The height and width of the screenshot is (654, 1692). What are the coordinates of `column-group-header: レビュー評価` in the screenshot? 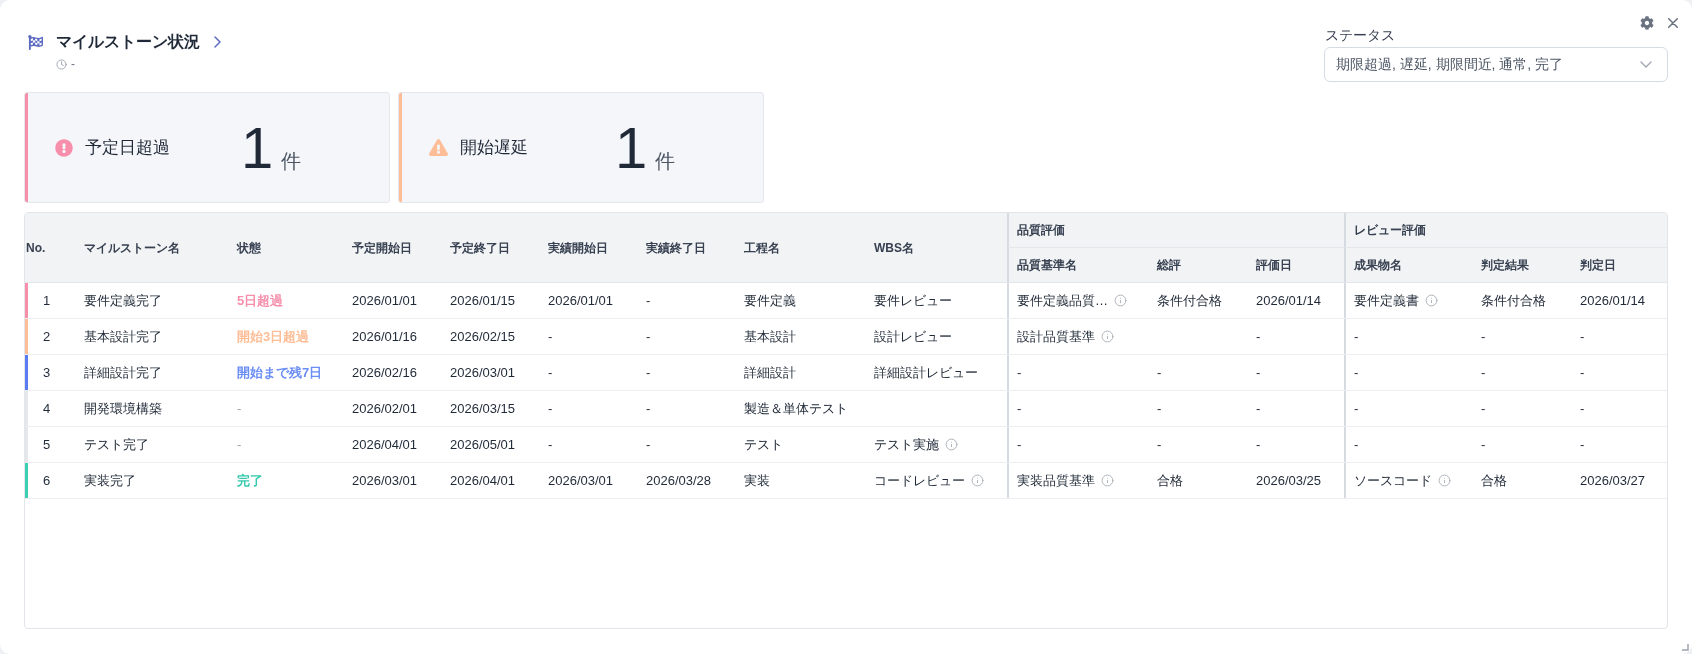 It's located at (1390, 230).